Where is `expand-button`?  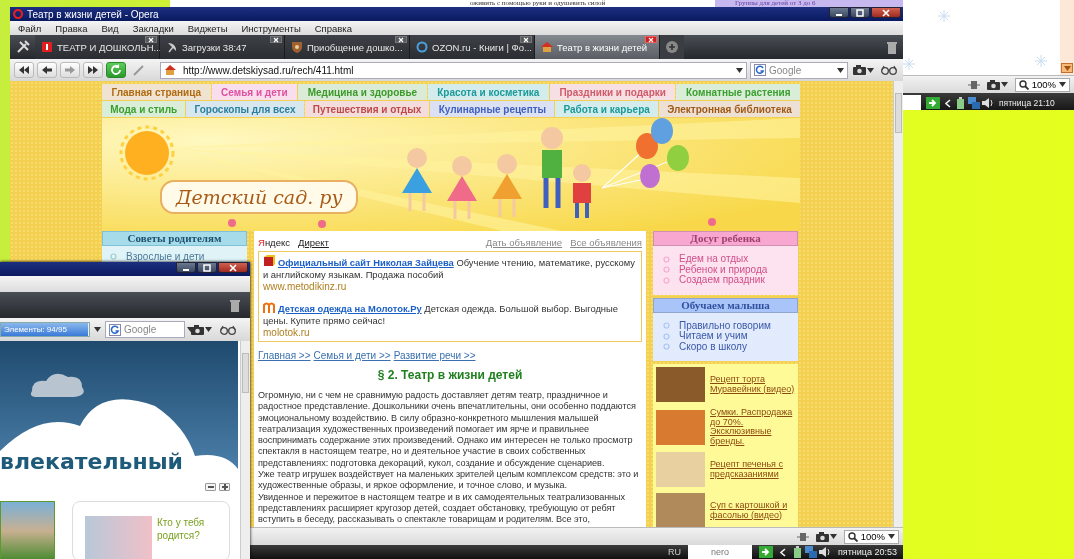 expand-button is located at coordinates (224, 487).